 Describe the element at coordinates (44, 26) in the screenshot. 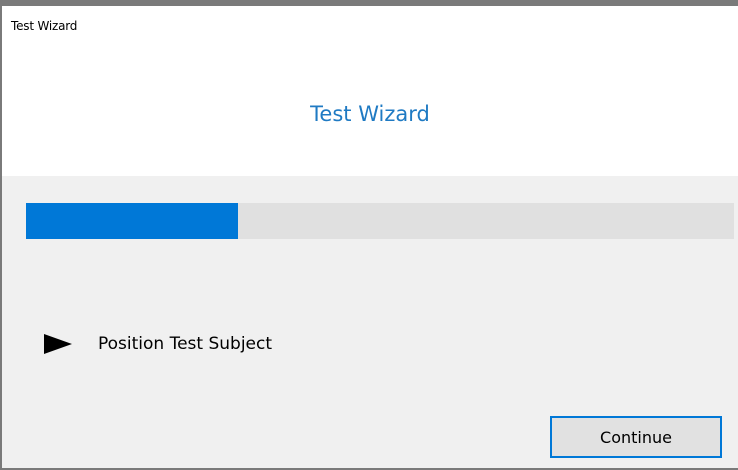

I see `window-title: Test Wizard` at that location.